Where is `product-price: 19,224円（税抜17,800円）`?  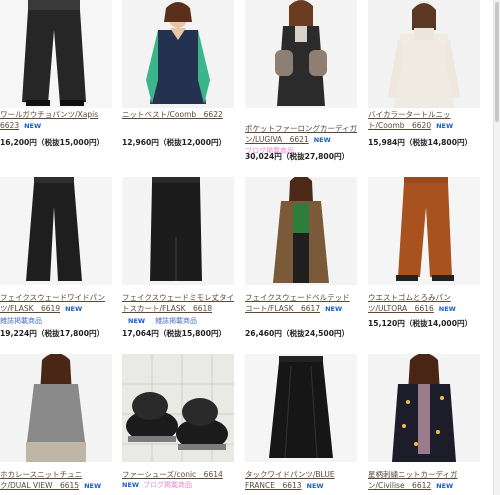 product-price: 19,224円（税抜17,800円） is located at coordinates (52, 333).